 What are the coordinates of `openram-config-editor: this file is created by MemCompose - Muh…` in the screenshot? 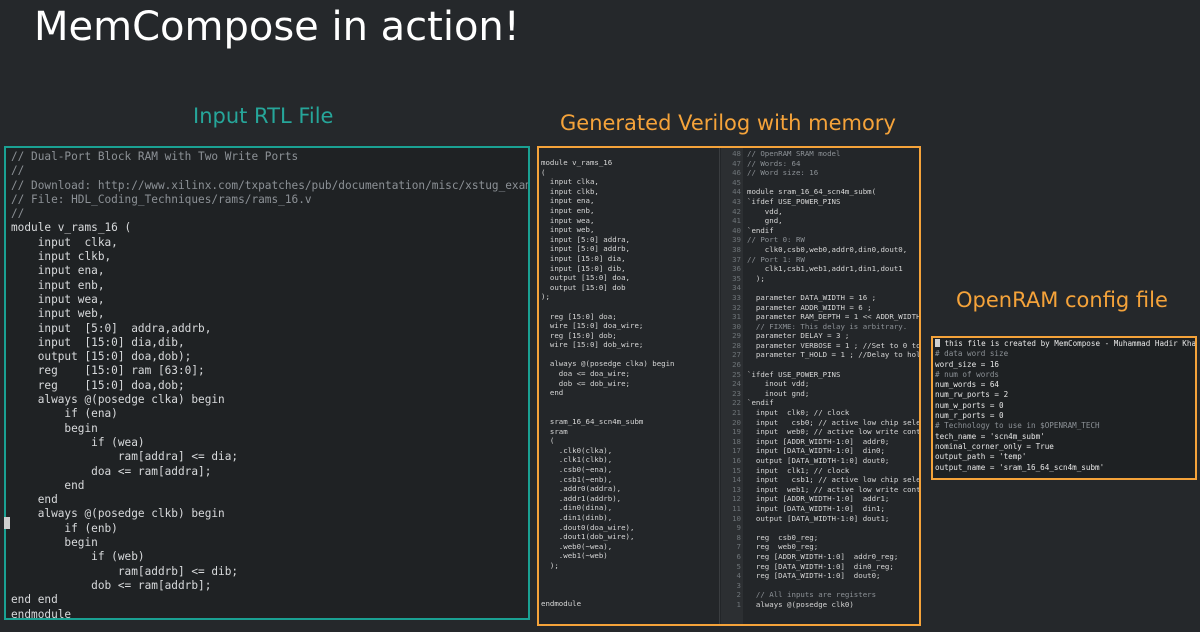 It's located at (1064, 408).